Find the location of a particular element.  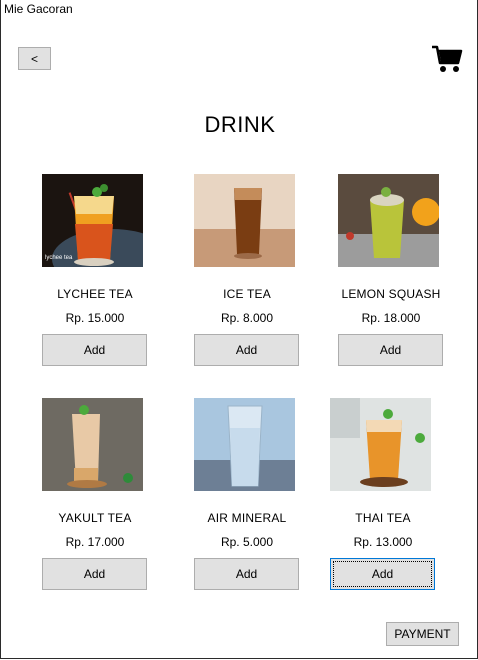

product-name: AIR MINERAL is located at coordinates (247, 518).